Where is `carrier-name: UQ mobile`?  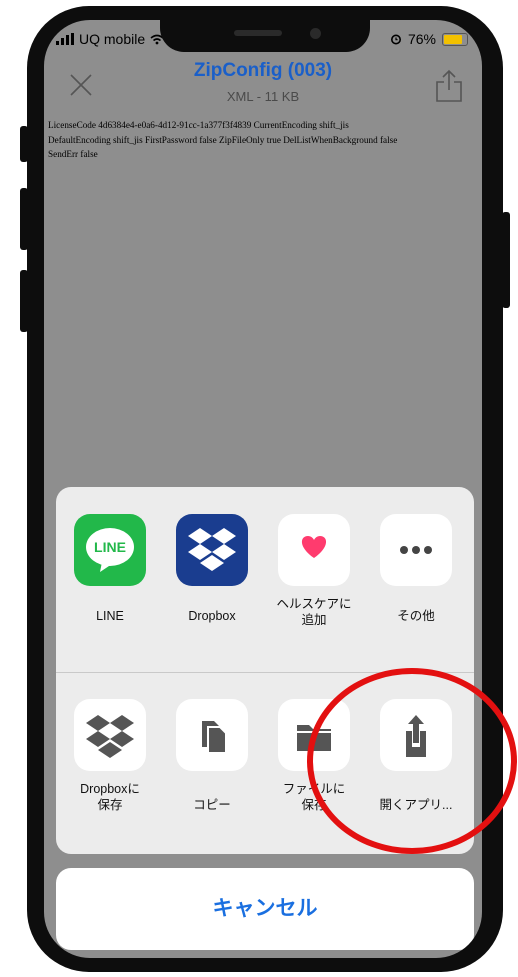
carrier-name: UQ mobile is located at coordinates (112, 39).